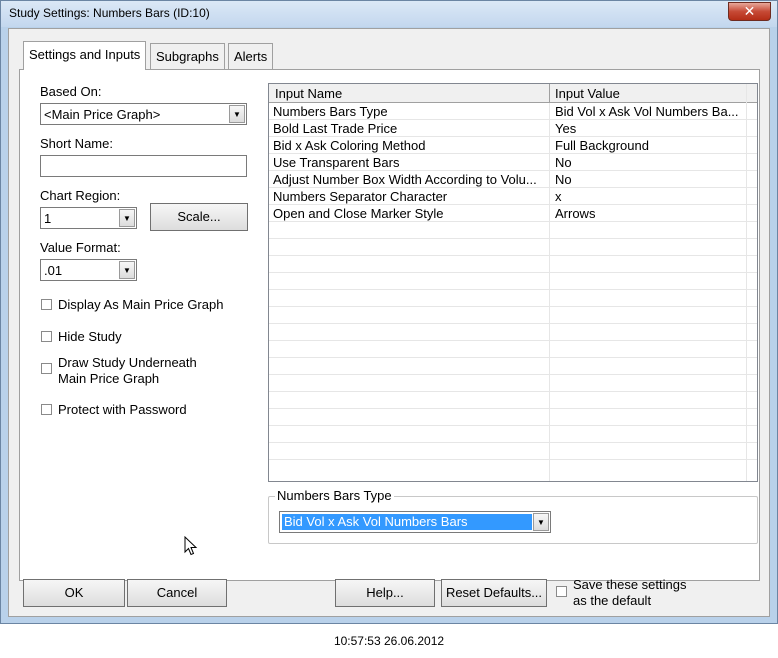  Describe the element at coordinates (330, 111) in the screenshot. I see `input-name-cell: Numbers Bars Type` at that location.